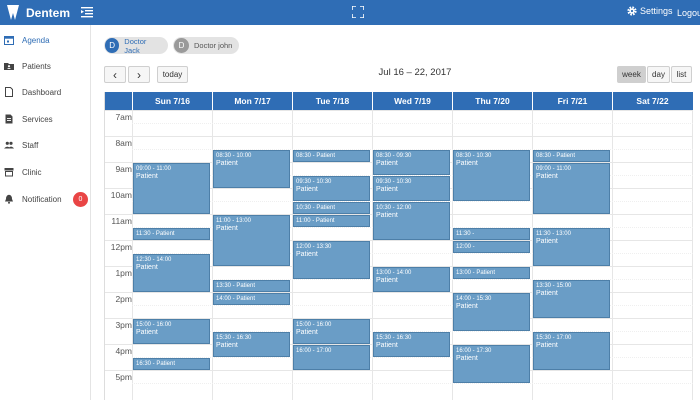 The width and height of the screenshot is (700, 400). What do you see at coordinates (358, 12) in the screenshot?
I see `fullscreen-icon` at bounding box center [358, 12].